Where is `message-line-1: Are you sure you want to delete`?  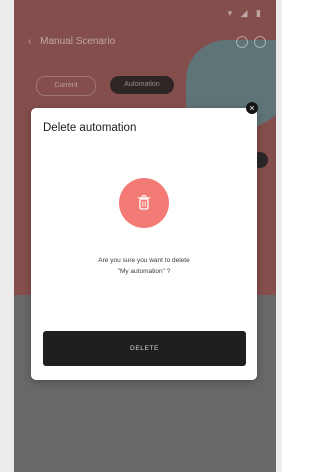 message-line-1: Are you sure you want to delete is located at coordinates (144, 260).